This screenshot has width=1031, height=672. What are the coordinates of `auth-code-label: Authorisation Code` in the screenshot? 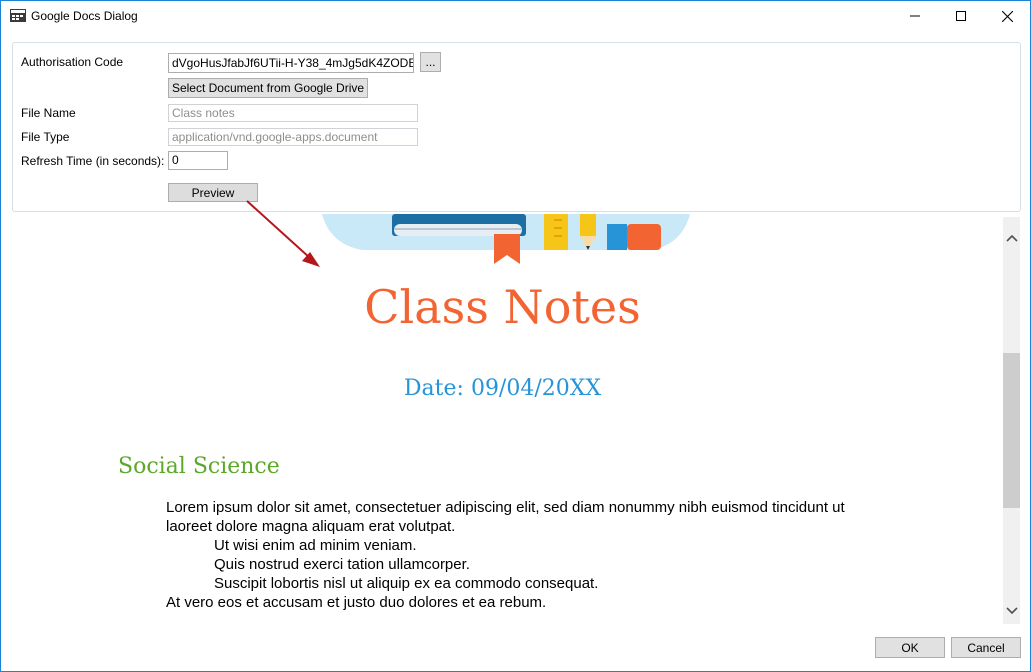 It's located at (72, 62).